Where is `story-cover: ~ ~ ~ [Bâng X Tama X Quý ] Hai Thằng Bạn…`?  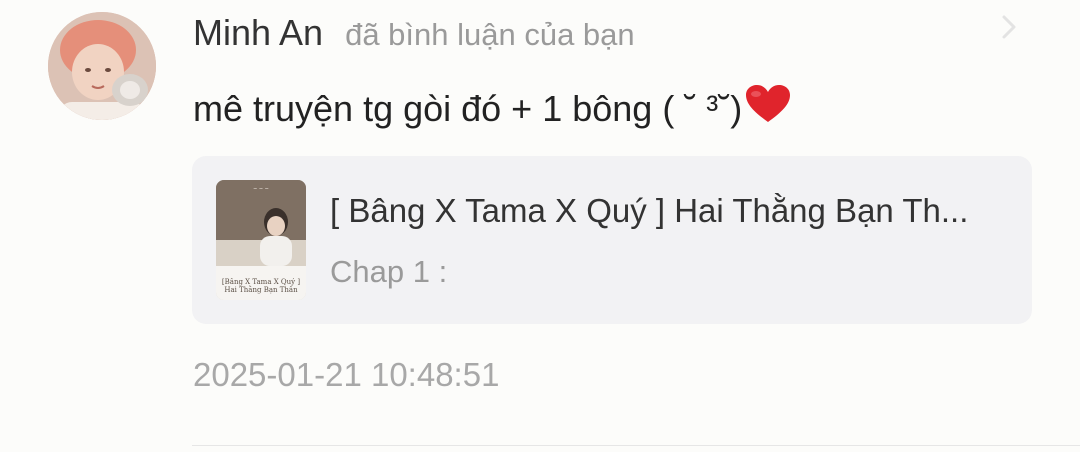
story-cover: ~ ~ ~ [Bâng X Tama X Quý ] Hai Thằng Bạn… is located at coordinates (261, 240).